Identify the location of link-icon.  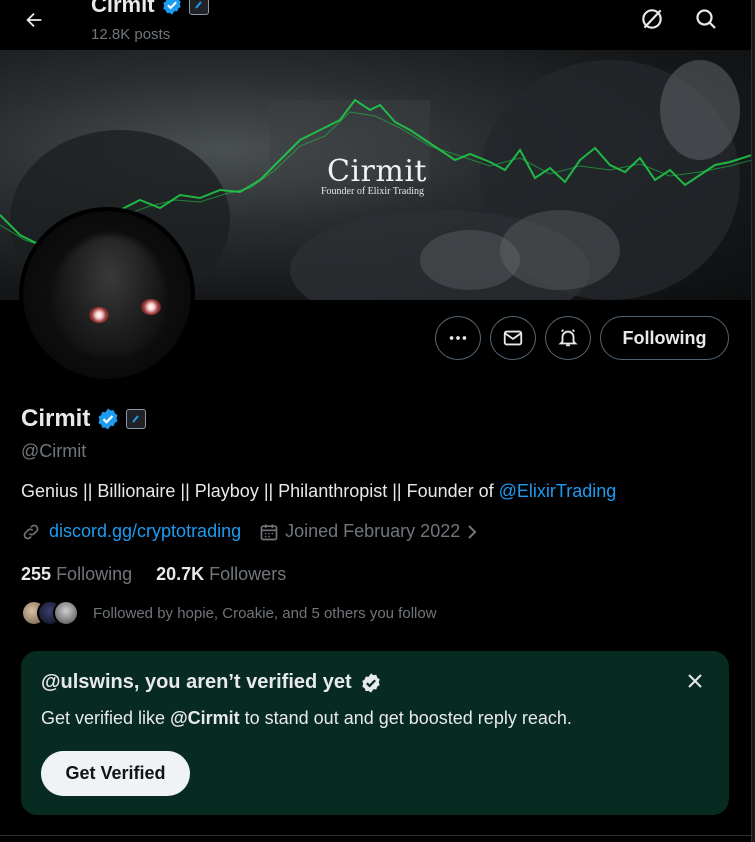
(31, 531).